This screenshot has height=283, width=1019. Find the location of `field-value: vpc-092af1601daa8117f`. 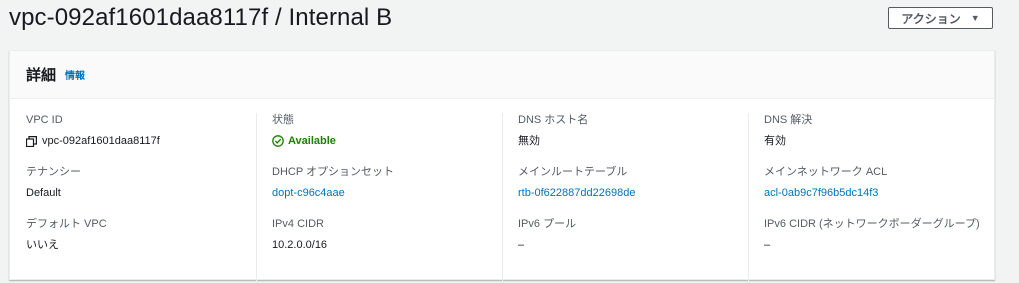

field-value: vpc-092af1601daa8117f is located at coordinates (141, 141).